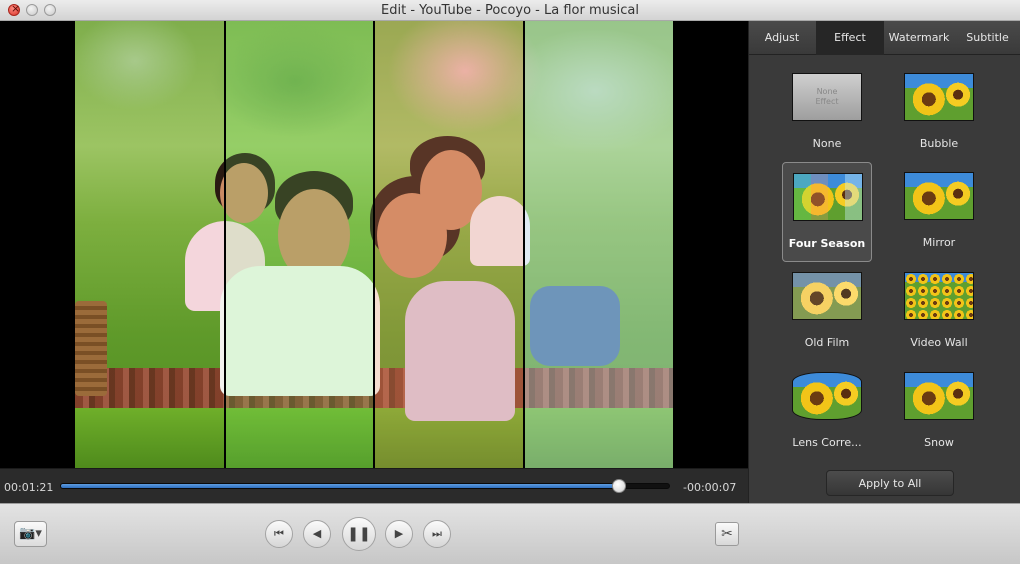 The height and width of the screenshot is (564, 1020). I want to click on effect-bubble: Bubble, so click(939, 113).